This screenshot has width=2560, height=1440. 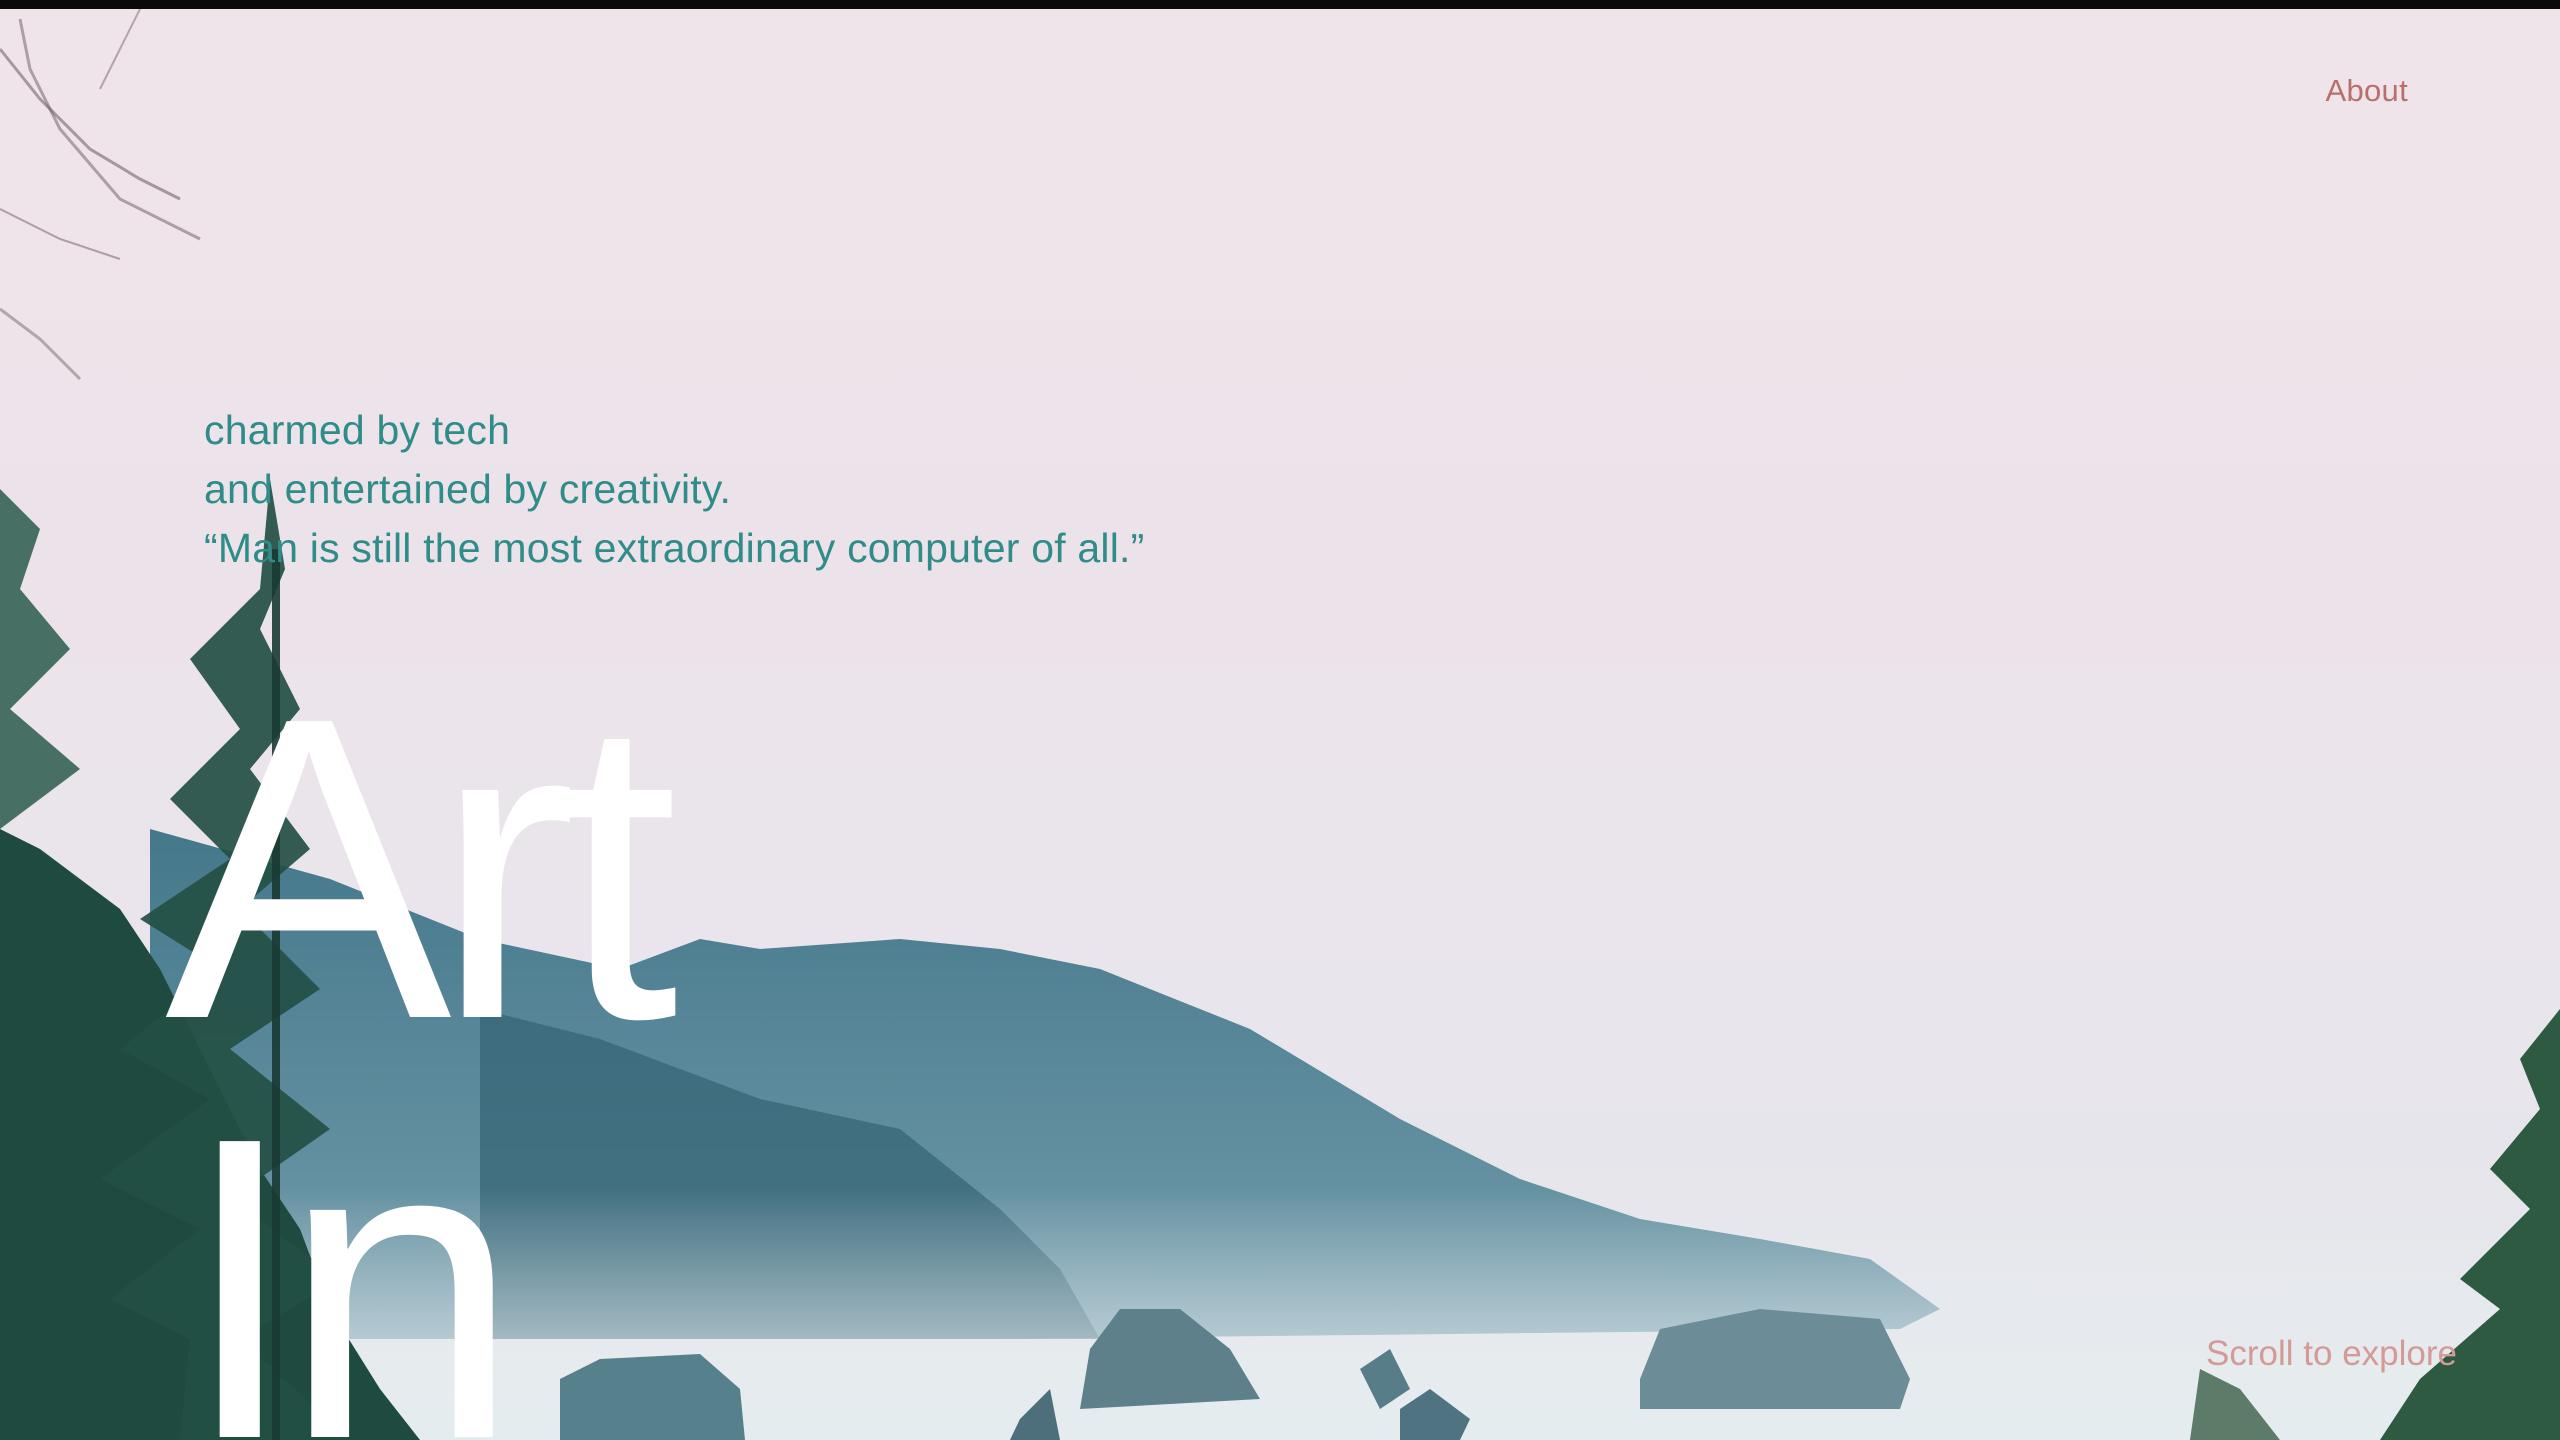 I want to click on tagline-line-1: charmed by tech, so click(x=357, y=430).